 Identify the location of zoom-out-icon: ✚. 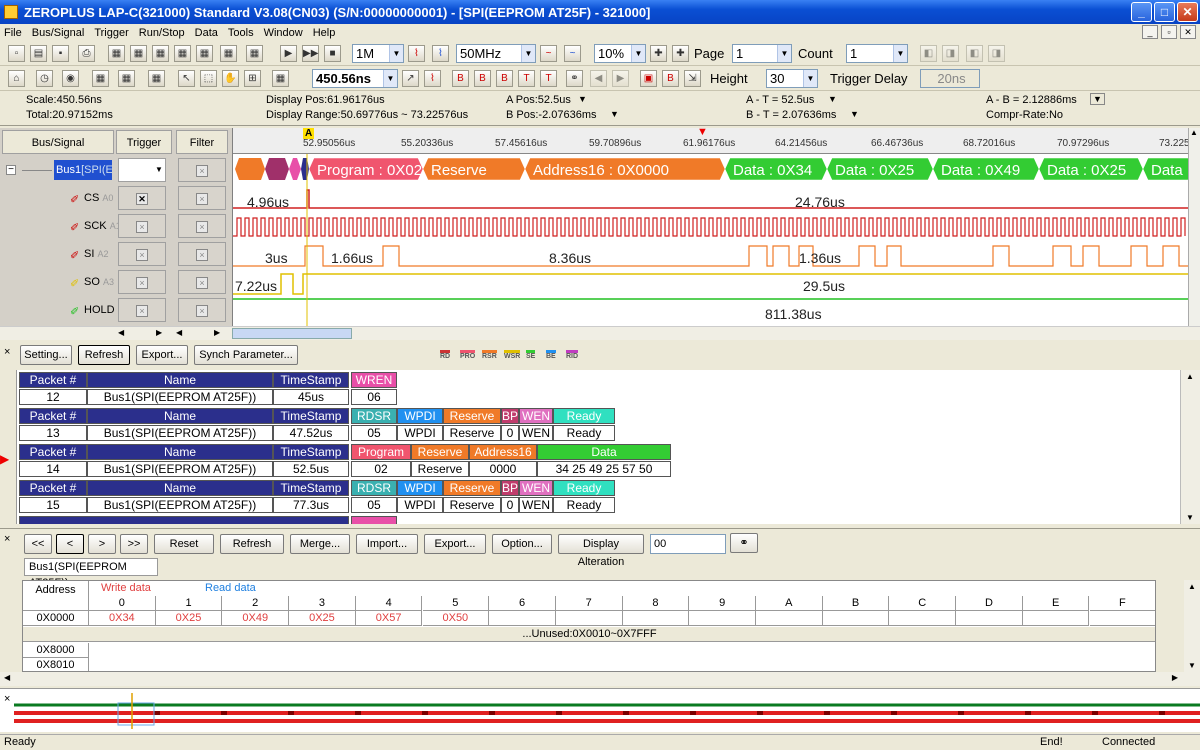
(680, 53).